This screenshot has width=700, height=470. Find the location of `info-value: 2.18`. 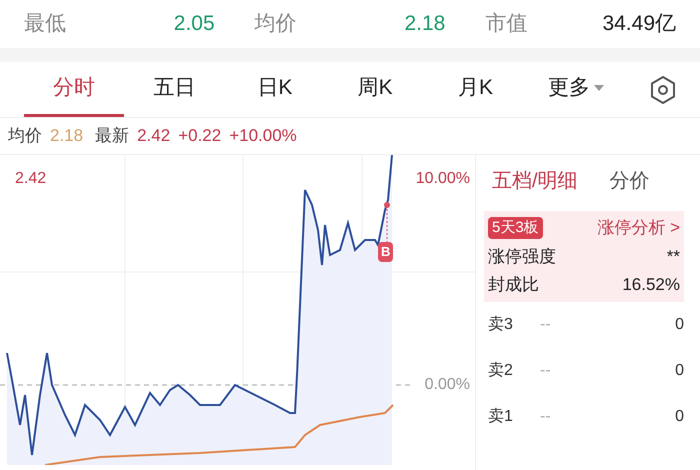

info-value: 2.18 is located at coordinates (67, 136).